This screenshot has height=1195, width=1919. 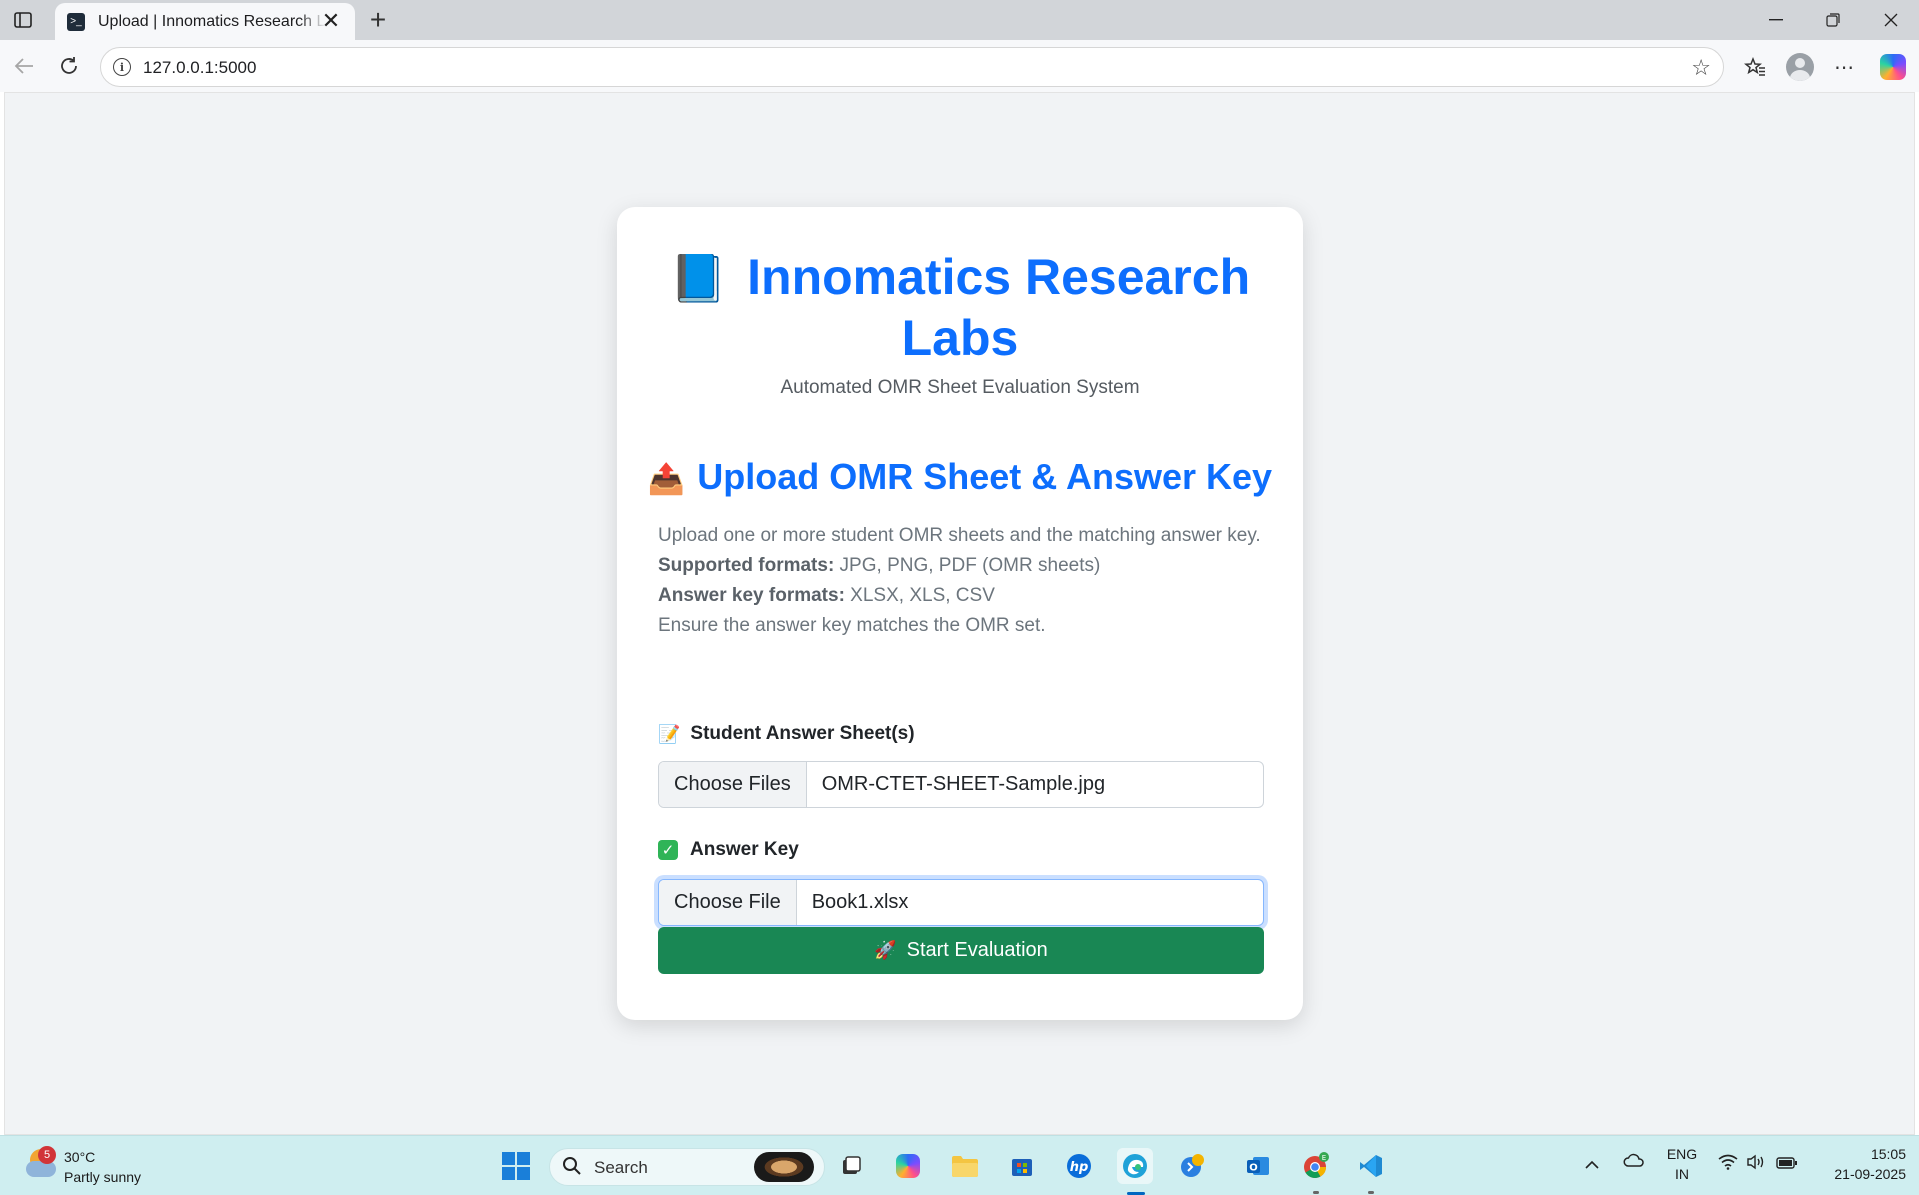 I want to click on more-options-icon: ⋯, so click(x=1844, y=67).